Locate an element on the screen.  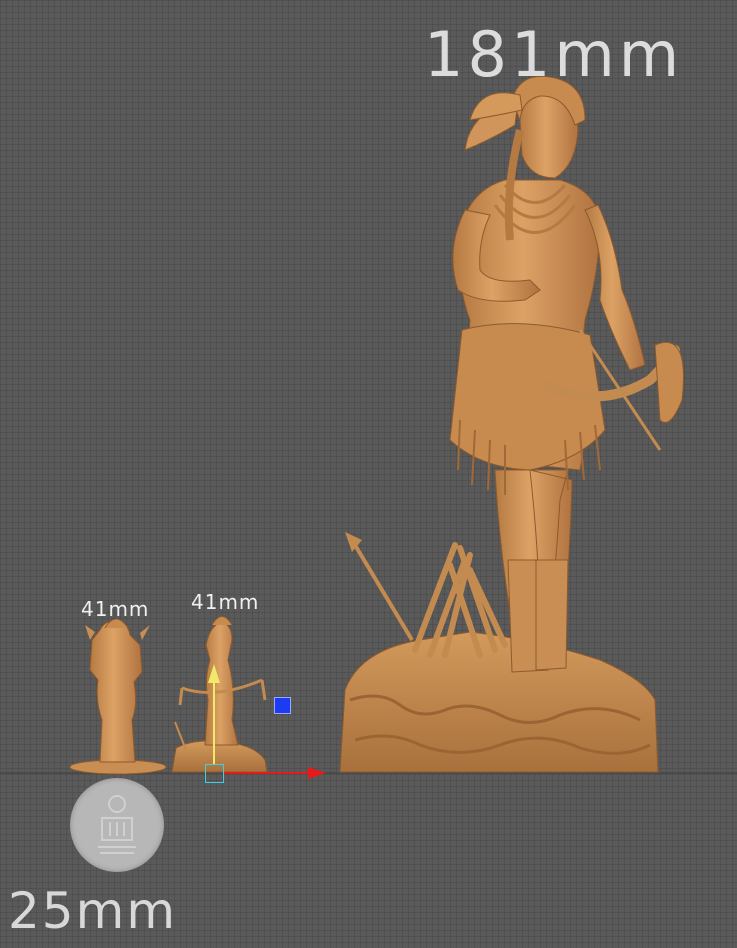
main-figure-base is located at coordinates (499, 702).